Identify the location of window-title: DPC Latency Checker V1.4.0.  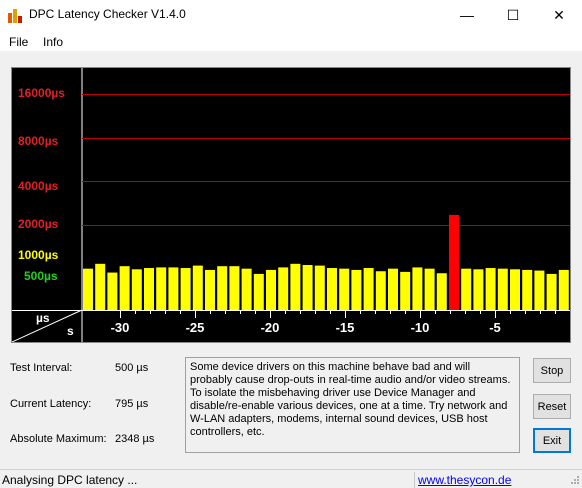
(107, 14).